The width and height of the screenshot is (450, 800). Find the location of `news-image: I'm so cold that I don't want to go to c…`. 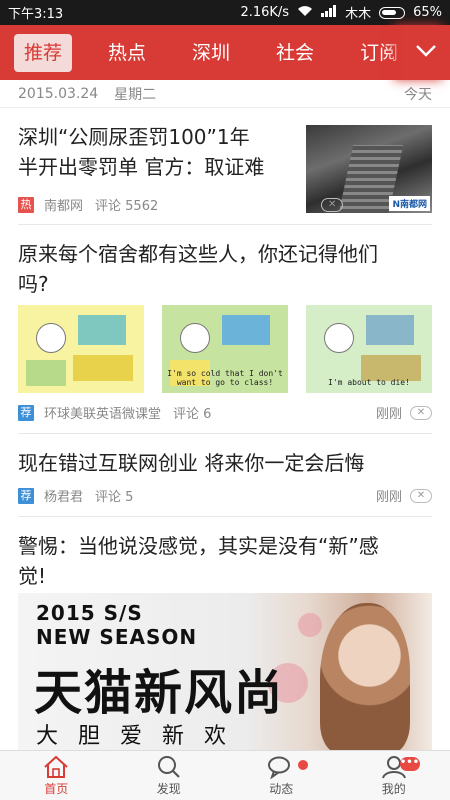

news-image: I'm so cold that I don't want to go to c… is located at coordinates (225, 349).